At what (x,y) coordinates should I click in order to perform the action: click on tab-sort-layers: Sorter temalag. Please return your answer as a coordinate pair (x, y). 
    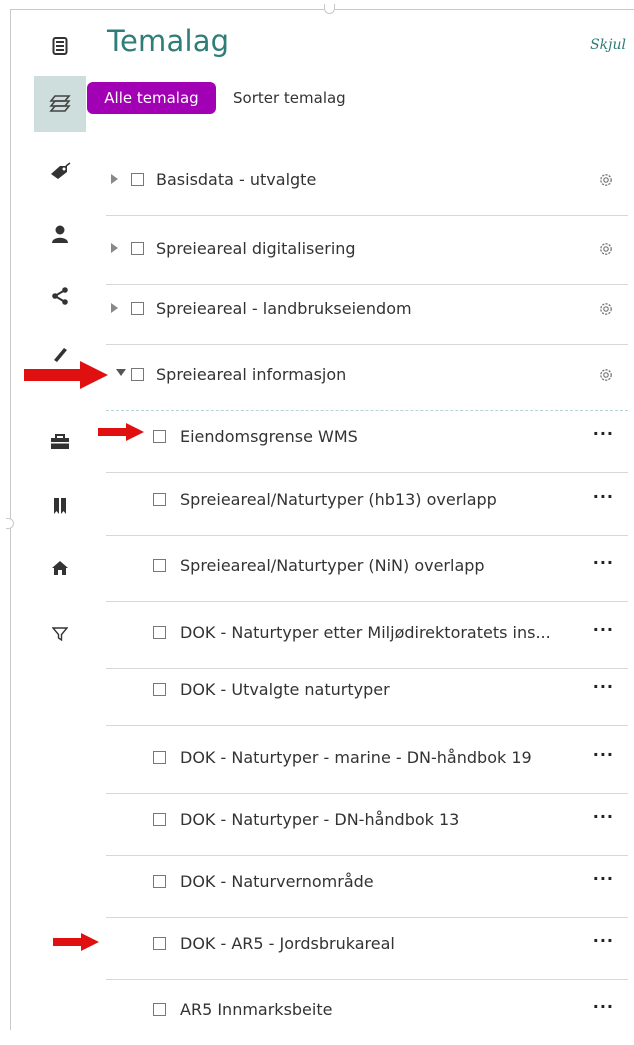
    Looking at the image, I should click on (289, 98).